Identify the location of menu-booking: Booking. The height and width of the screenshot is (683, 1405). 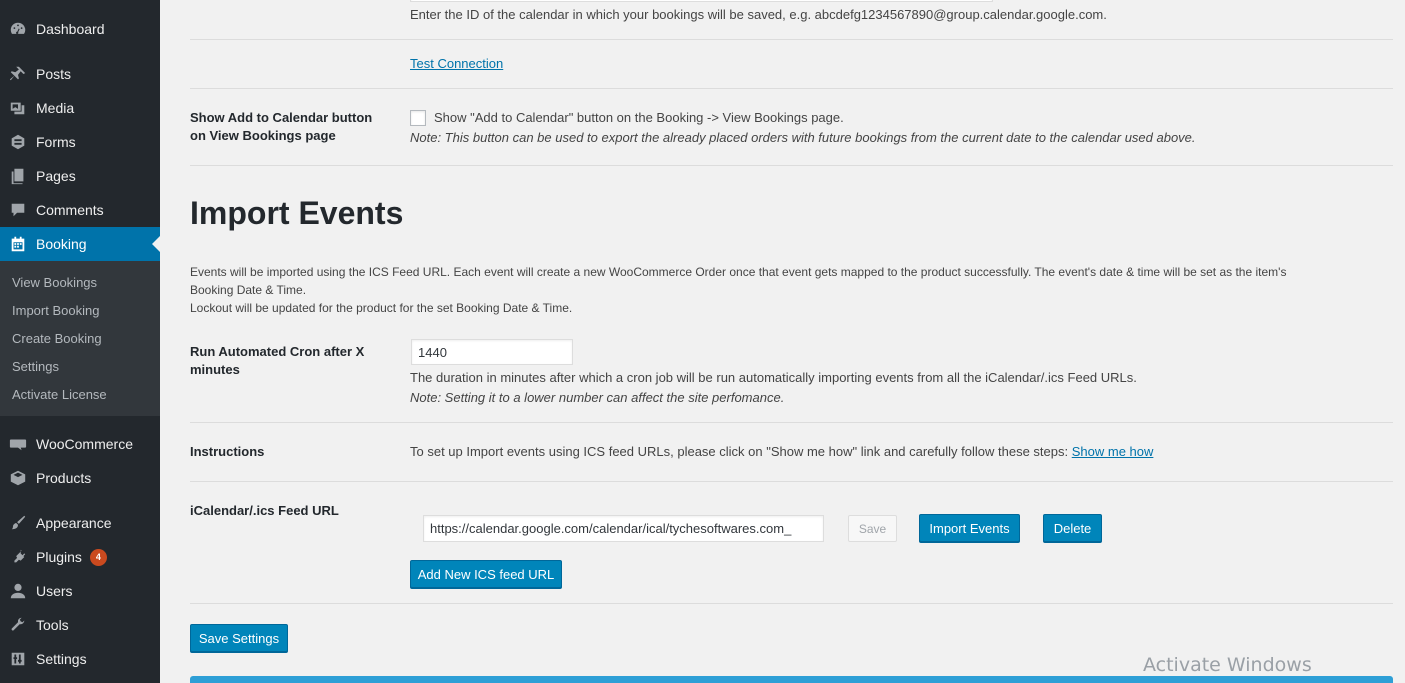
(80, 244).